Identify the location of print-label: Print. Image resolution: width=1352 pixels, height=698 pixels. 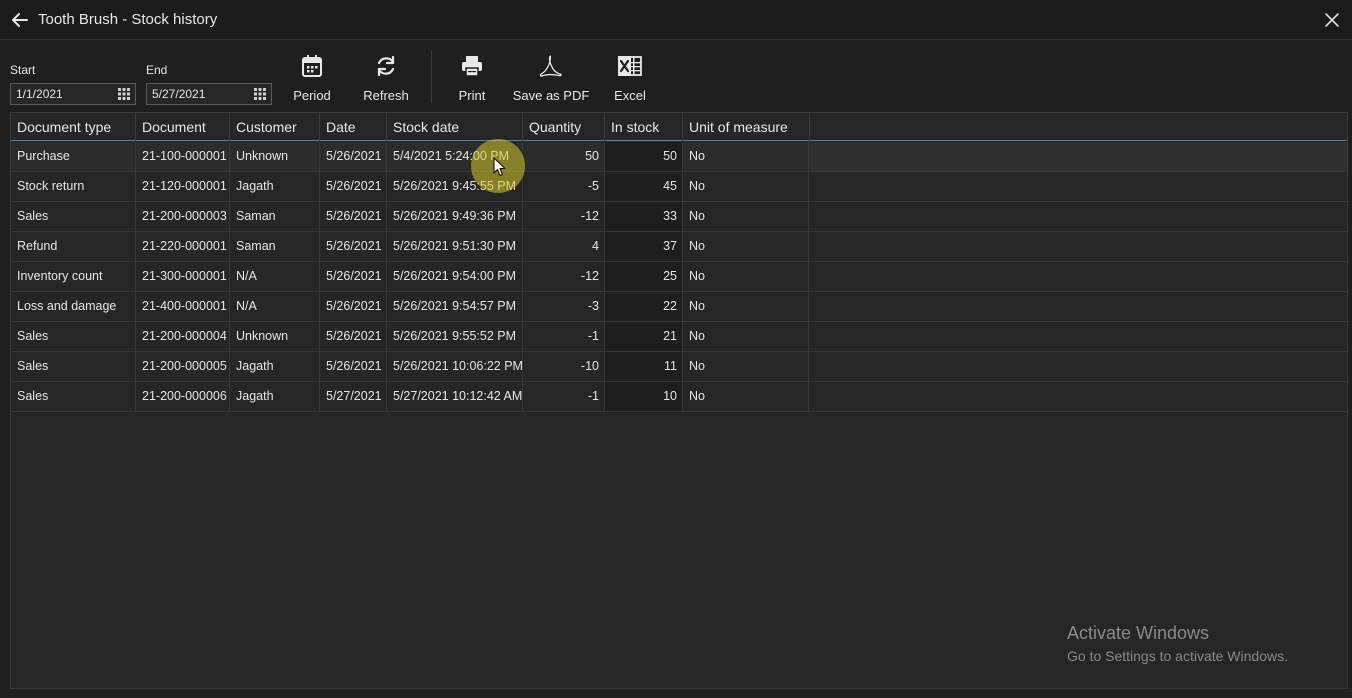
(472, 95).